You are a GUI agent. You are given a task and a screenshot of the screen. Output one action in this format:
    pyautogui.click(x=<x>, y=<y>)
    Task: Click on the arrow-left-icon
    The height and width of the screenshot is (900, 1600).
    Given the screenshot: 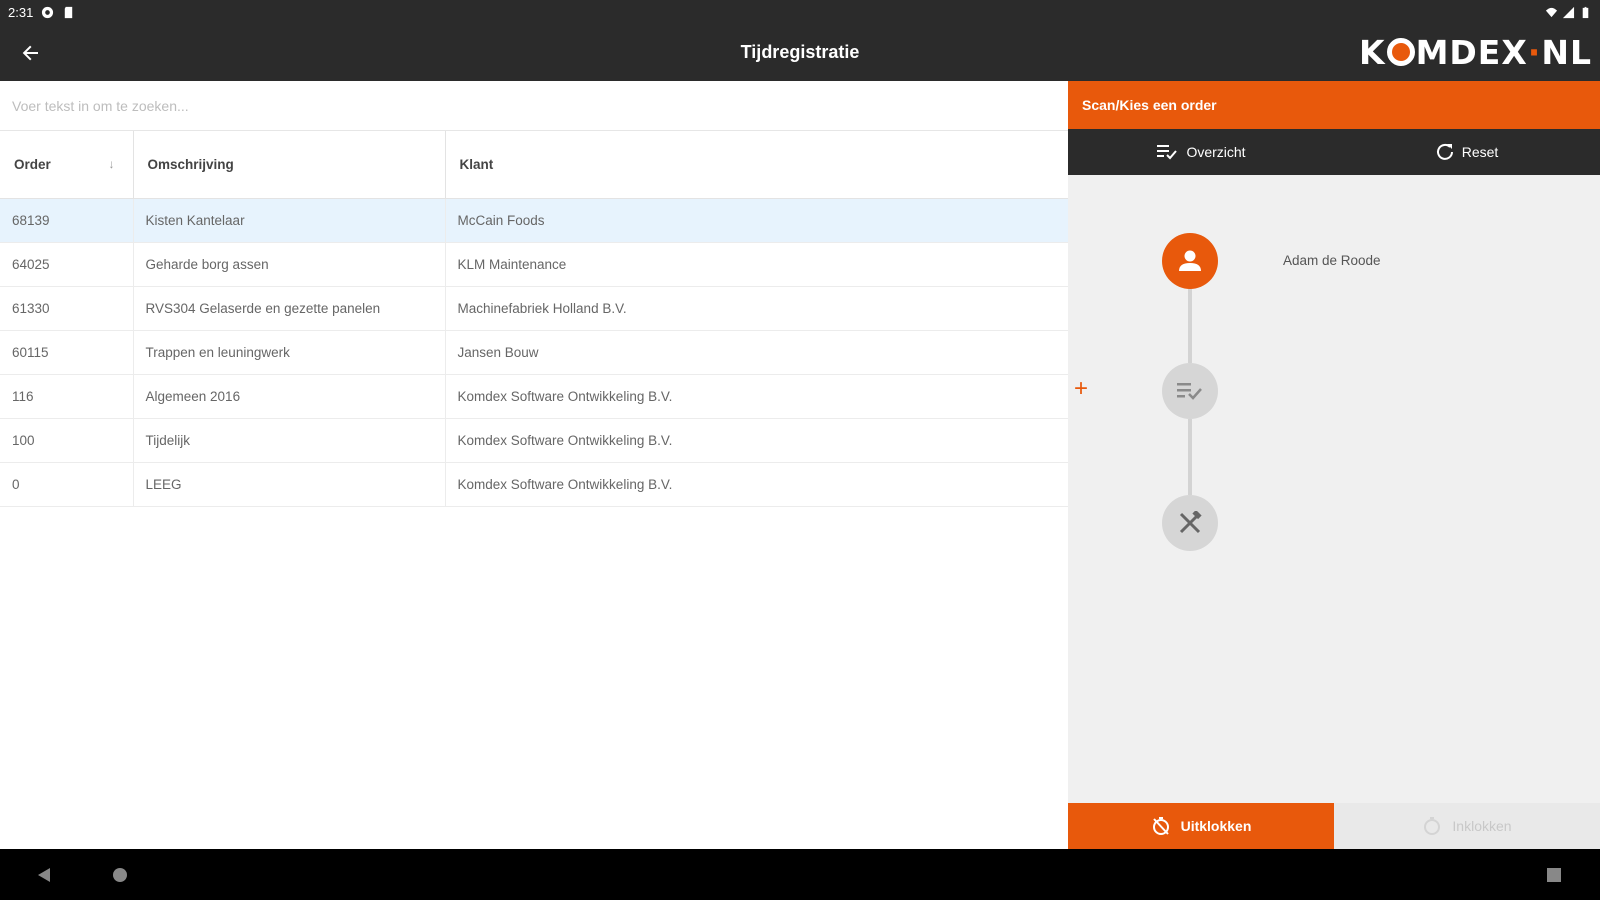 What is the action you would take?
    pyautogui.click(x=30, y=52)
    